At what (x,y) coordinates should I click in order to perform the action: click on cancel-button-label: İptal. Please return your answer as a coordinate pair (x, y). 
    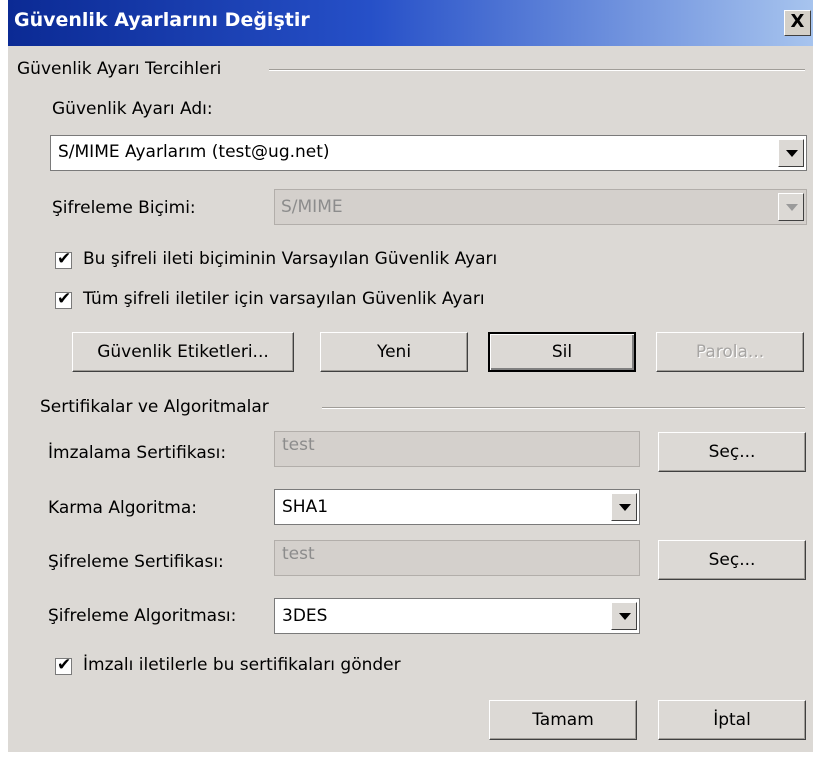
    Looking at the image, I should click on (732, 720).